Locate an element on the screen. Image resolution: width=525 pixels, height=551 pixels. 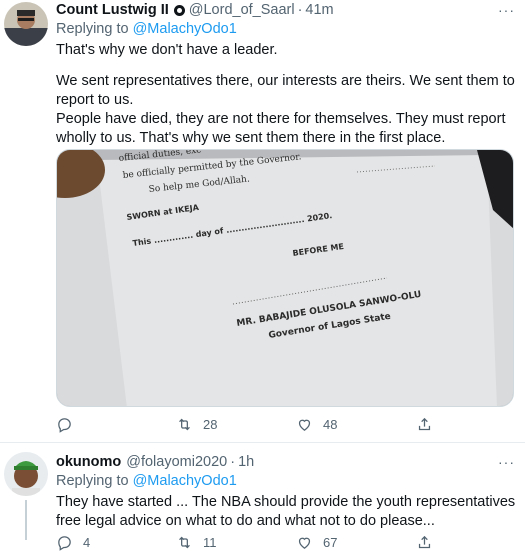
timestamp: 1h is located at coordinates (246, 462).